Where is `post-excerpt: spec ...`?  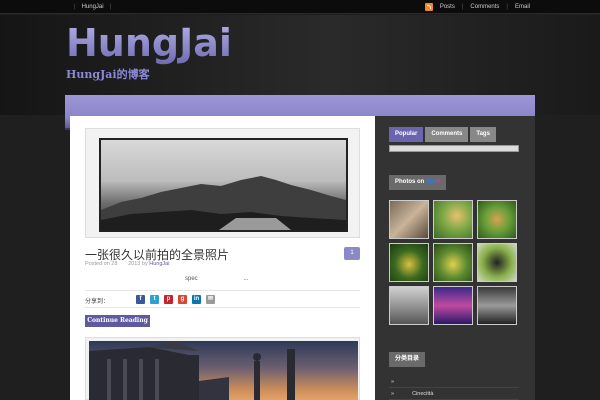
post-excerpt: spec ... is located at coordinates (216, 279).